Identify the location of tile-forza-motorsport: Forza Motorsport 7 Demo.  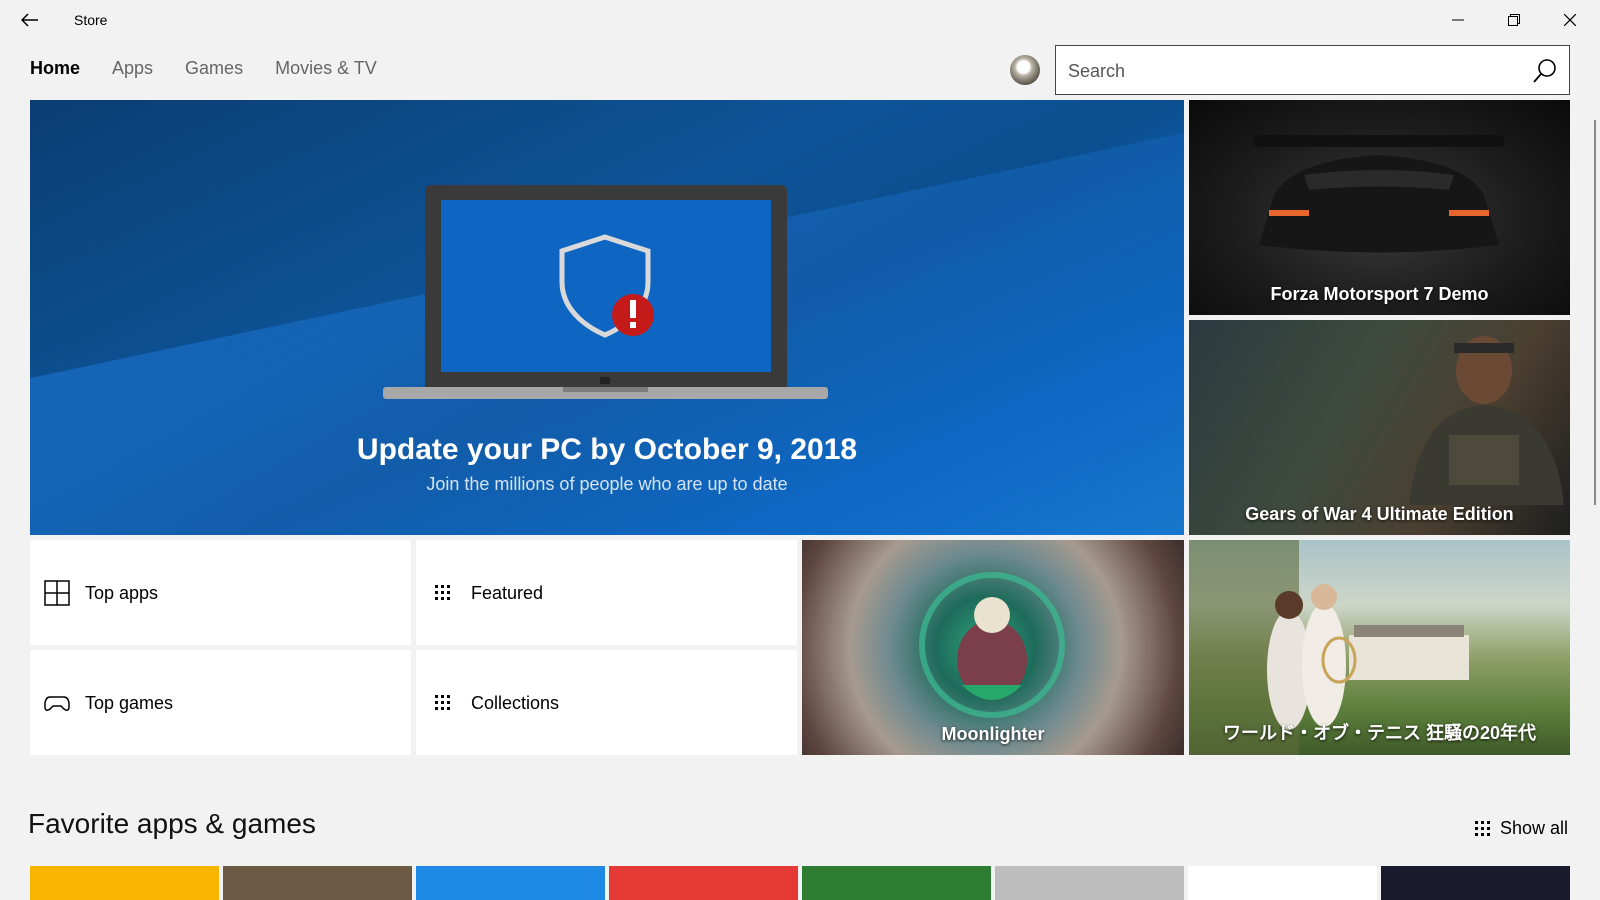
(1379, 207).